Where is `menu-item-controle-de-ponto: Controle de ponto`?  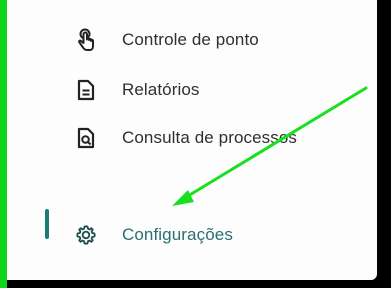 menu-item-controle-de-ponto: Controle de ponto is located at coordinates (187, 40).